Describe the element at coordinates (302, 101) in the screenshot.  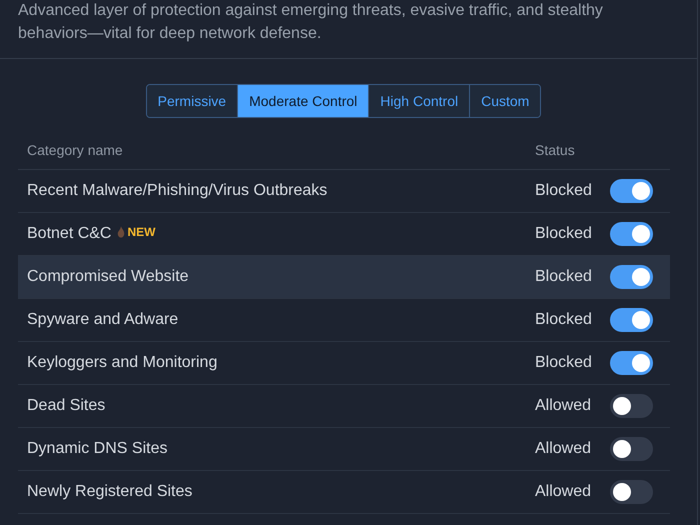
I see `mode-tab: Moderate Control` at that location.